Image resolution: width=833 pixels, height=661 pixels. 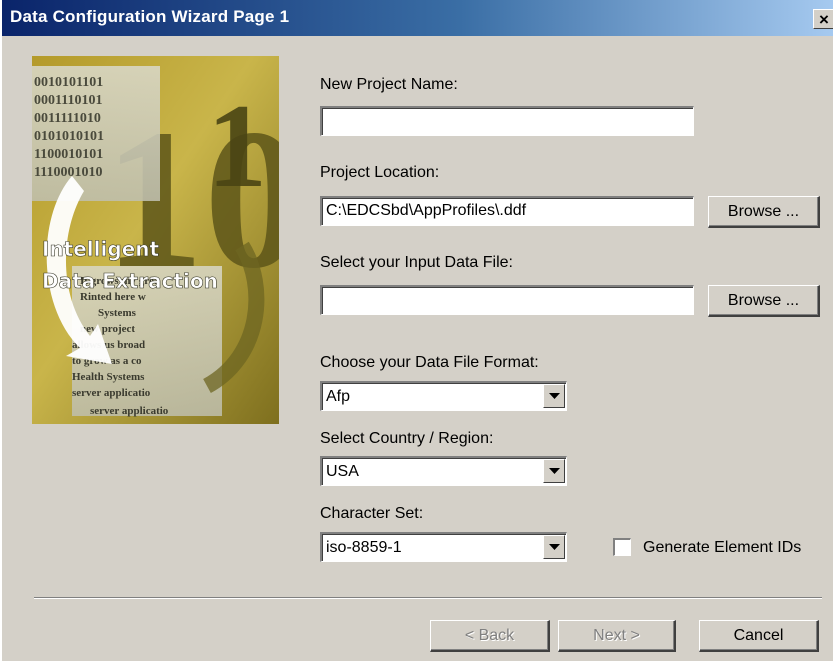 I want to click on format-value: Afp, so click(x=338, y=396).